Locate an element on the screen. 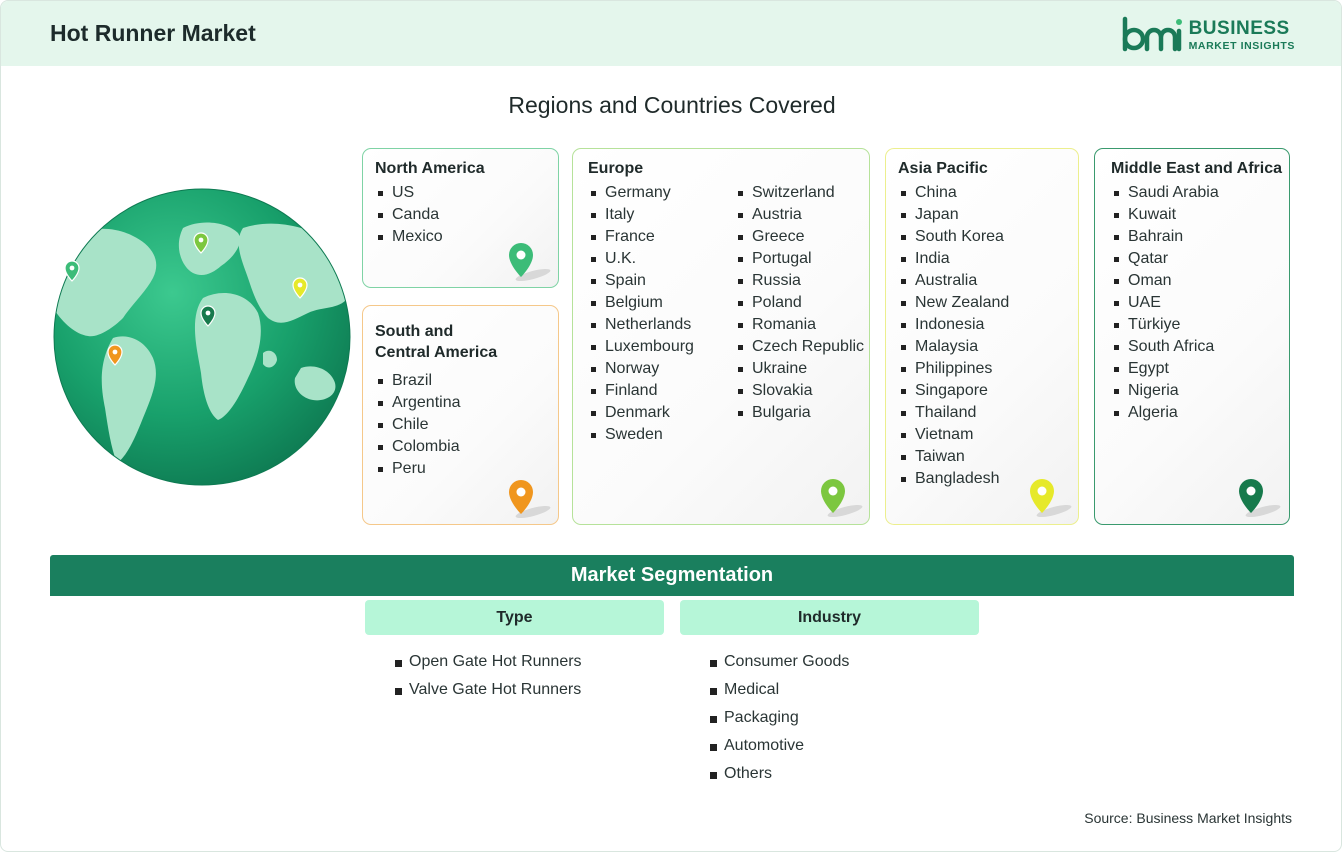 The width and height of the screenshot is (1342, 852). list-item: Sweden is located at coordinates (641, 435).